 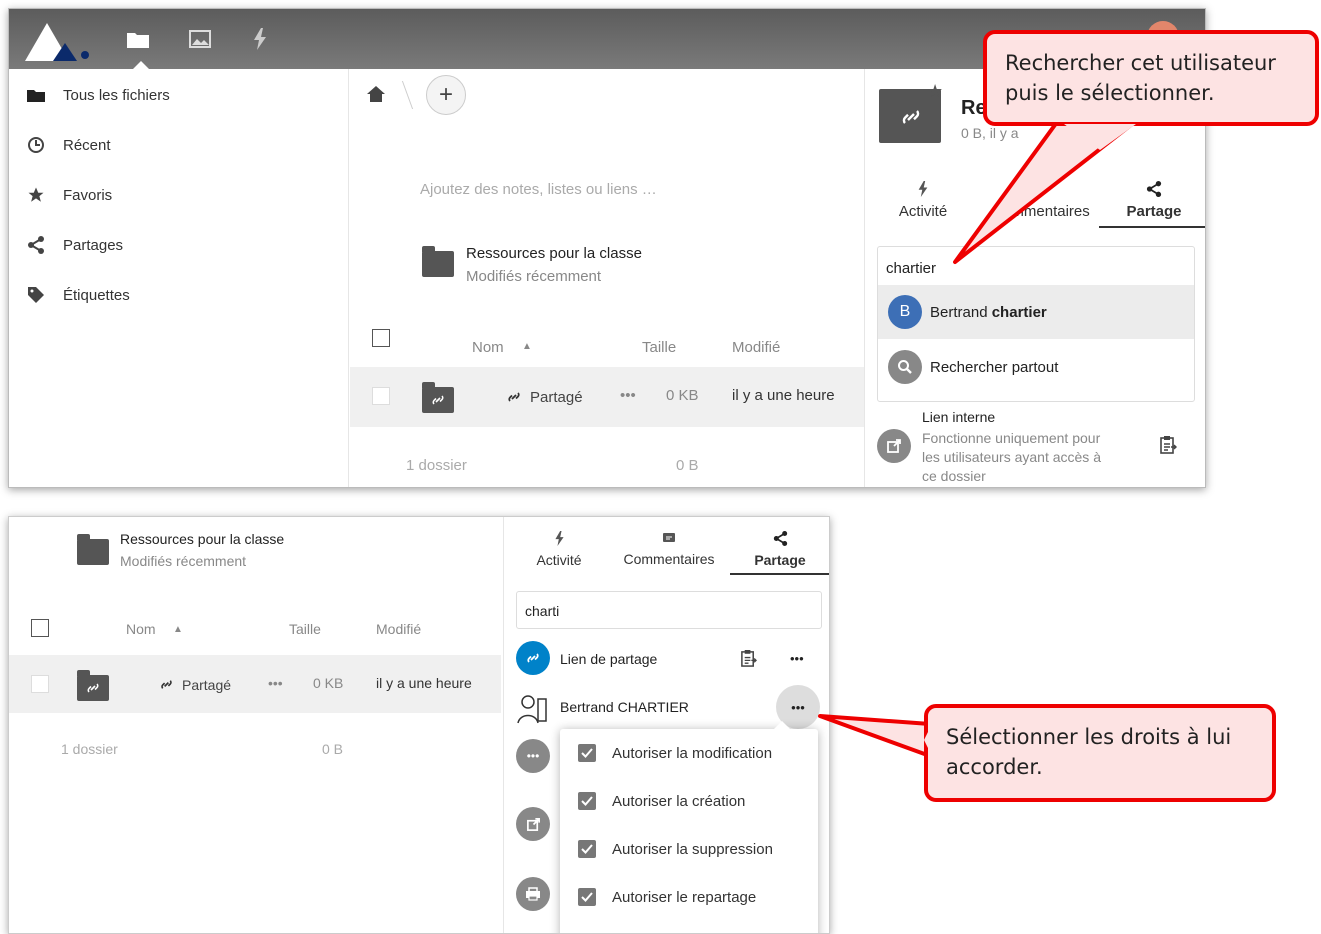 What do you see at coordinates (376, 96) in the screenshot?
I see `home-icon` at bounding box center [376, 96].